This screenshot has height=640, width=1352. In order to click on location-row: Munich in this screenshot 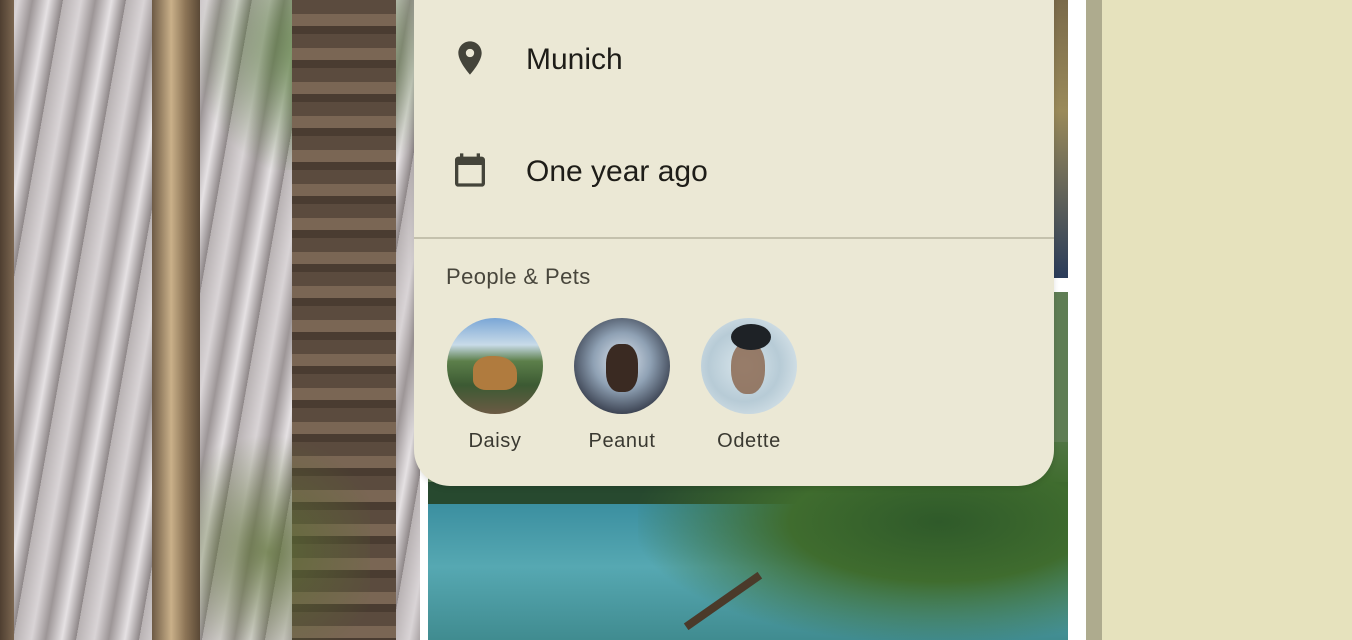, I will do `click(734, 68)`.